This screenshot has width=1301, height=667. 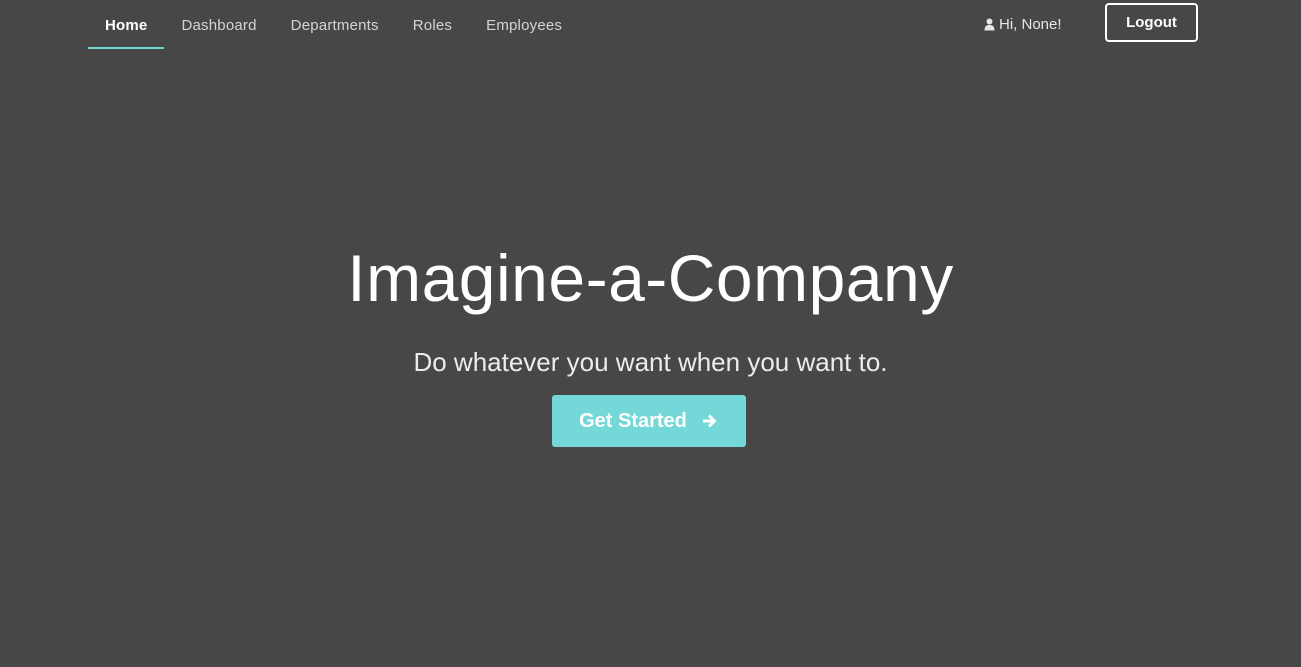 What do you see at coordinates (1151, 22) in the screenshot?
I see `logout-button: Logout` at bounding box center [1151, 22].